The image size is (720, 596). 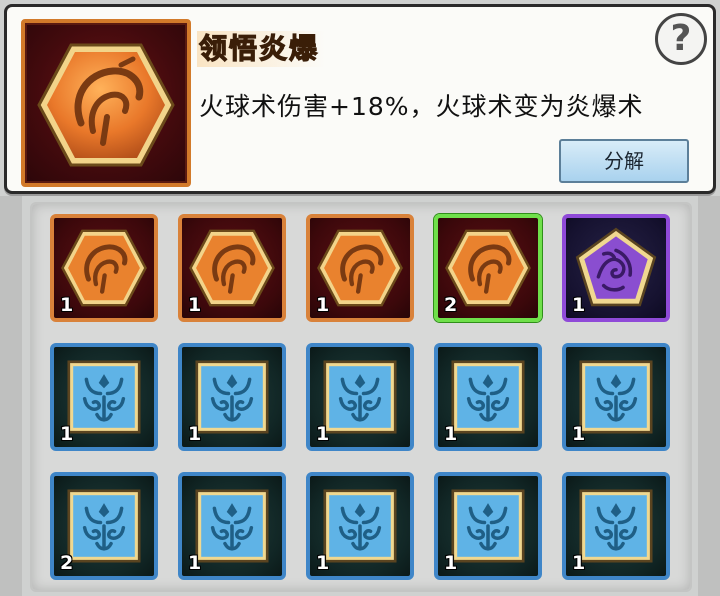 What do you see at coordinates (681, 39) in the screenshot?
I see `help-button: ?` at bounding box center [681, 39].